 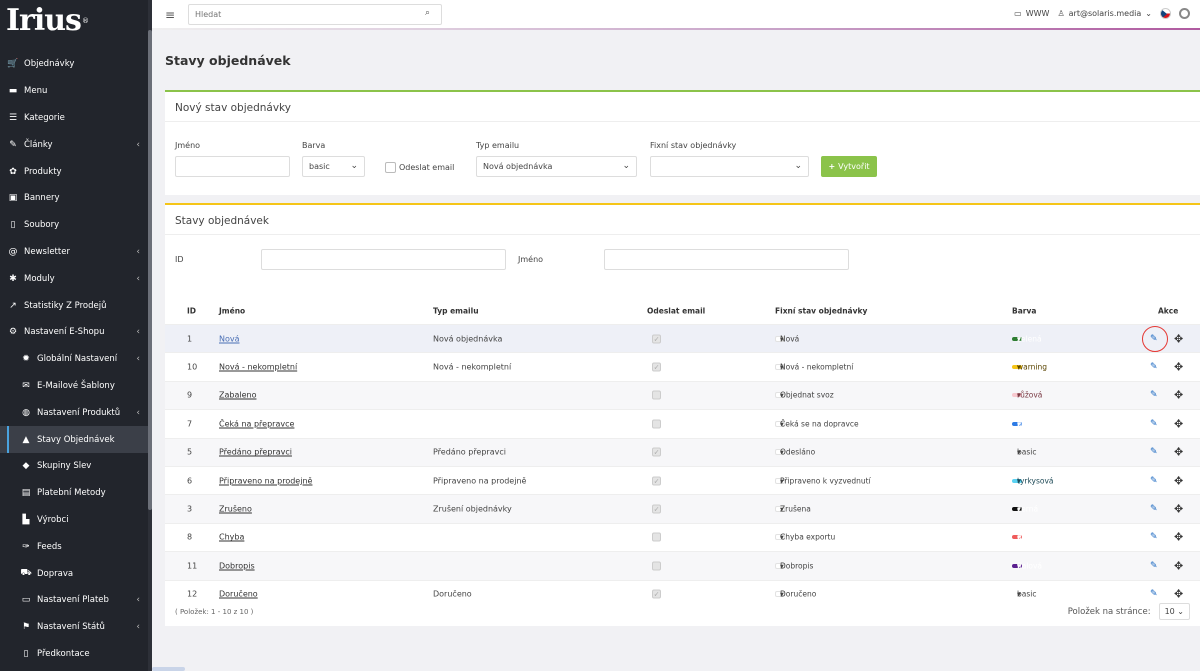 I want to click on sidebar-item: ◆ Skupiny Slev, so click(x=76, y=466).